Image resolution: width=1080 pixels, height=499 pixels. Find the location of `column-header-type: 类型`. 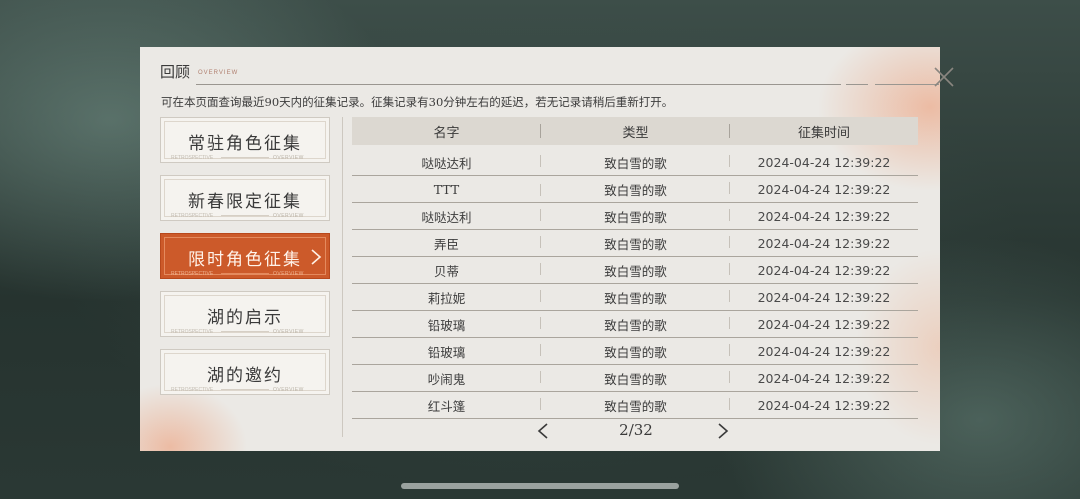

column-header-type: 类型 is located at coordinates (635, 131).